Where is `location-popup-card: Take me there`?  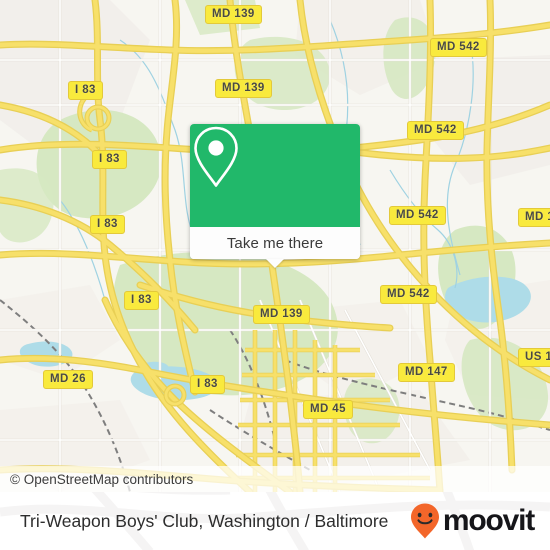 location-popup-card: Take me there is located at coordinates (275, 196).